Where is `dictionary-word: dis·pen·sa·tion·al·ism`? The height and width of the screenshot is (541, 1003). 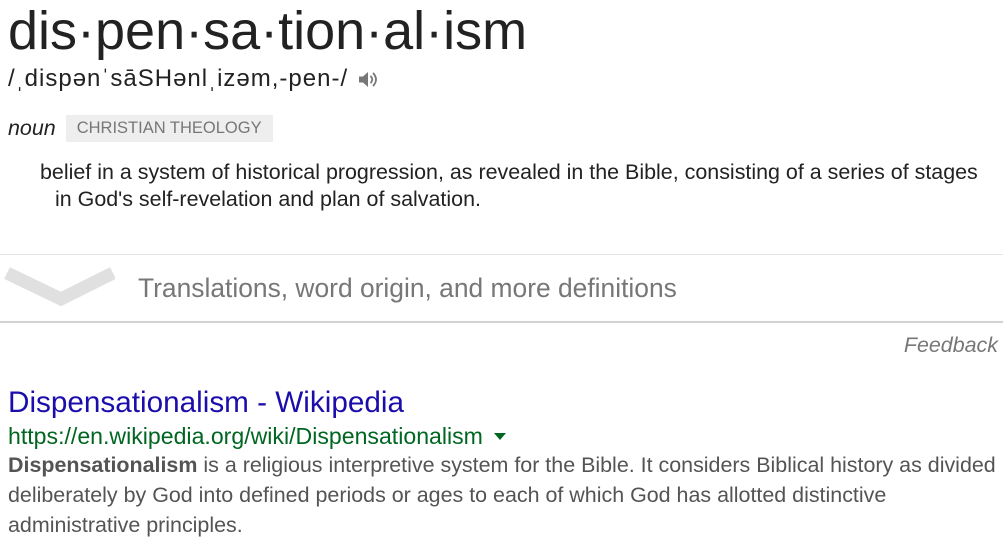 dictionary-word: dis·pen·sa·tion·al·ism is located at coordinates (268, 31).